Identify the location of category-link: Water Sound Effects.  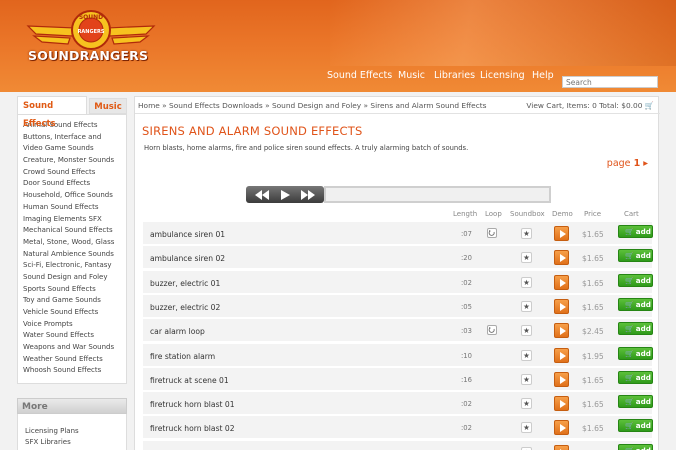
(72, 336).